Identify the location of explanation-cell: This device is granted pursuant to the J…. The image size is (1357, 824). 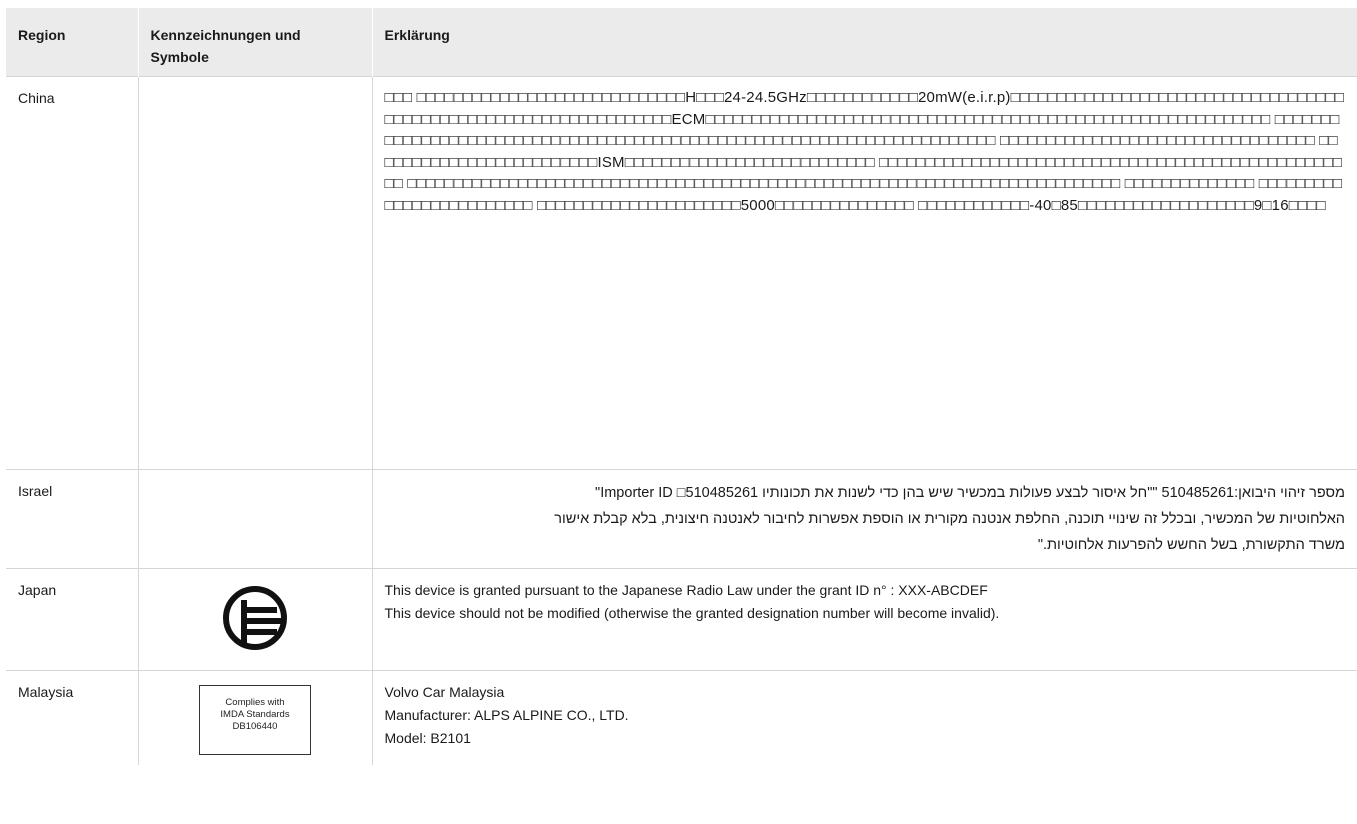
(864, 619).